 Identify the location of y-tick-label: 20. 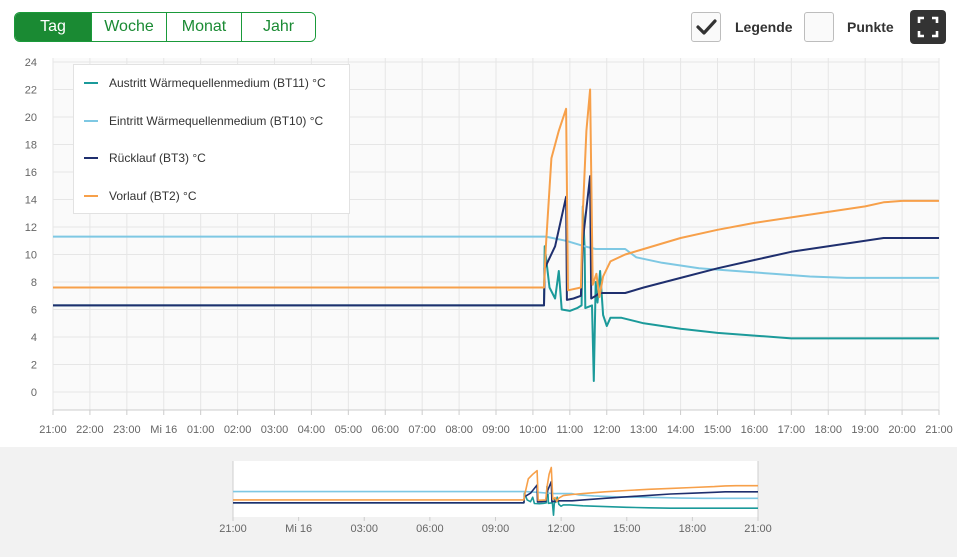
(31, 118).